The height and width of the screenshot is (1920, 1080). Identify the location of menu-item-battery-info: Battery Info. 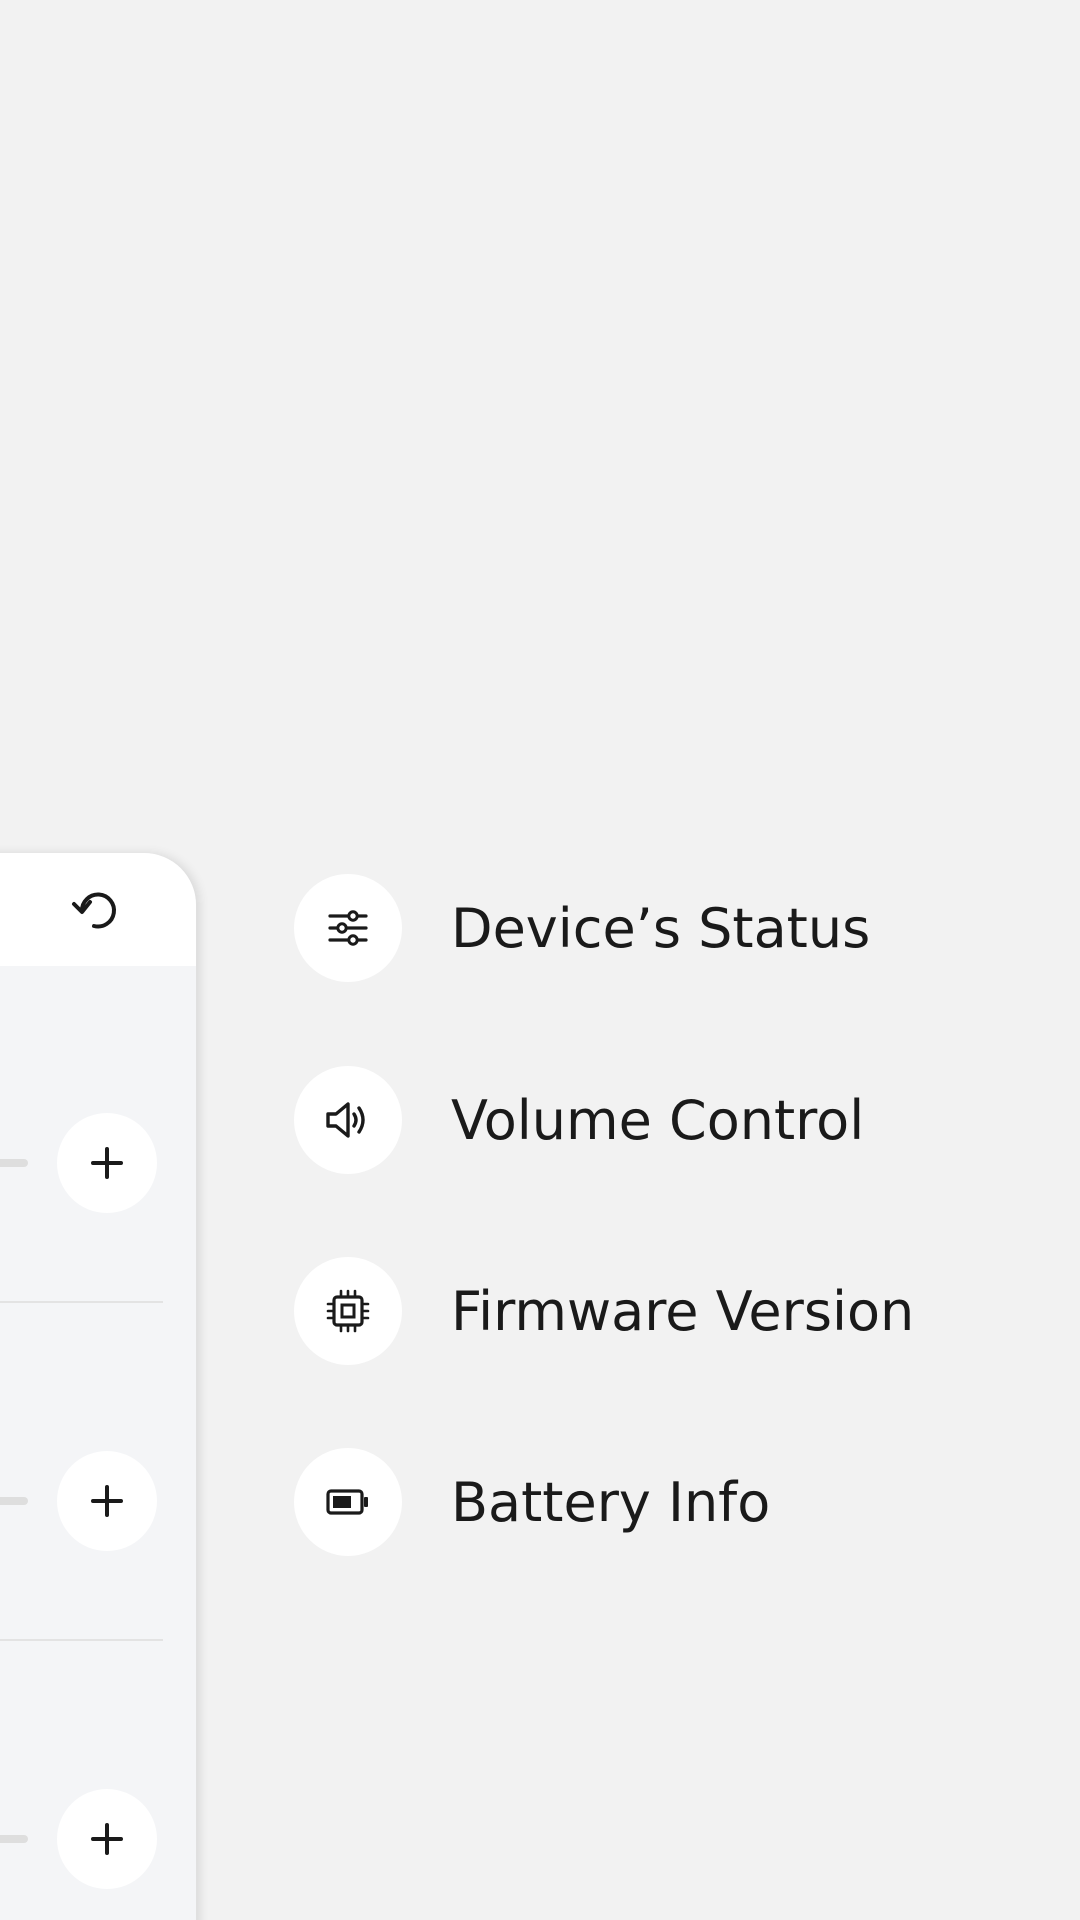
(532, 1502).